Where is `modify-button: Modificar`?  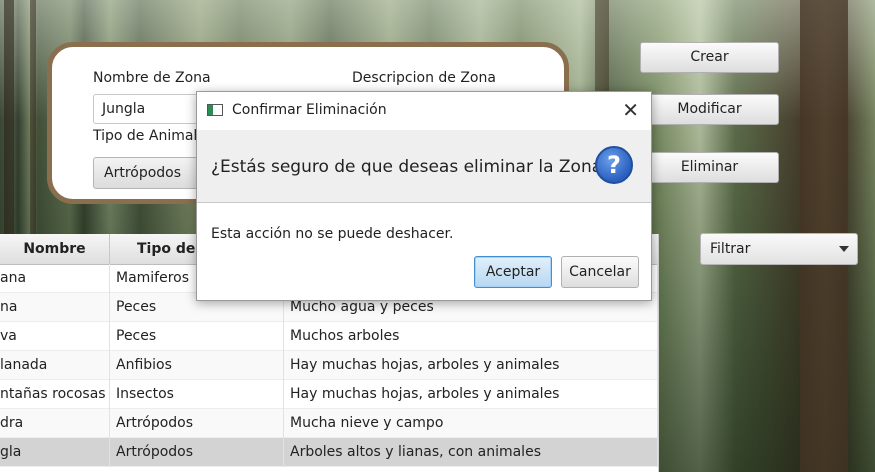
modify-button: Modificar is located at coordinates (709, 109).